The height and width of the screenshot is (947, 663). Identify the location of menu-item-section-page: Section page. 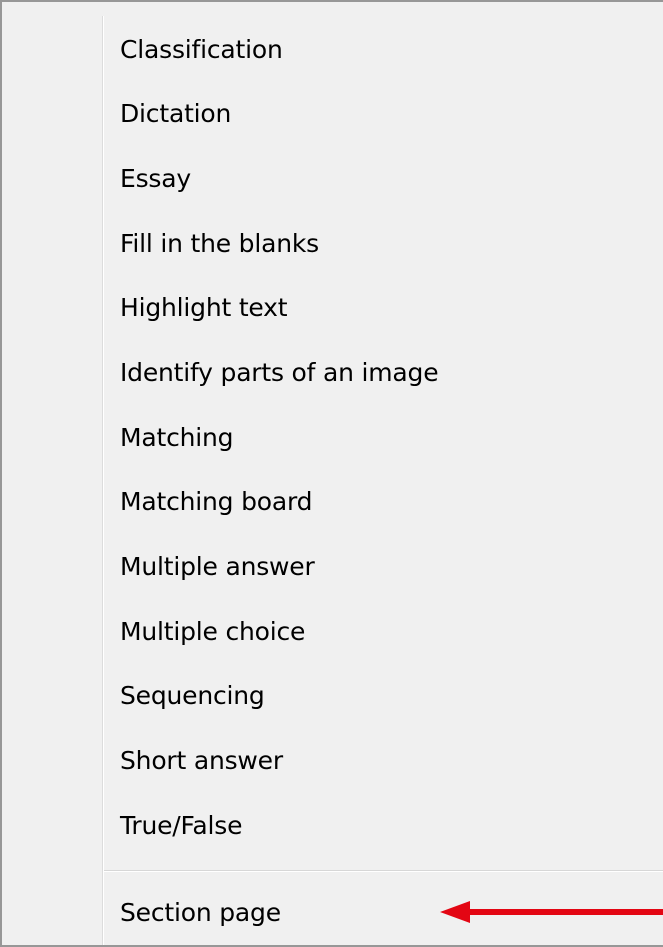
(200, 913).